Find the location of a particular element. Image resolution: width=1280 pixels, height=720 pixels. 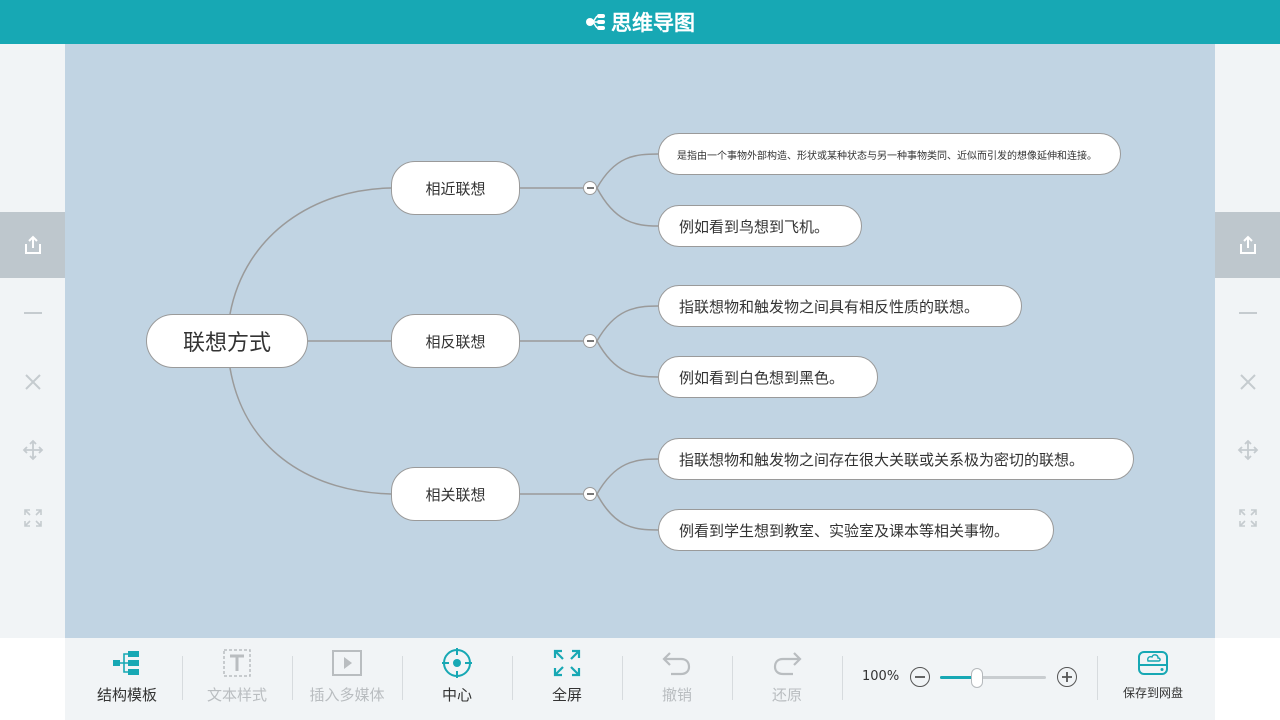

move-button-left is located at coordinates (32, 450).